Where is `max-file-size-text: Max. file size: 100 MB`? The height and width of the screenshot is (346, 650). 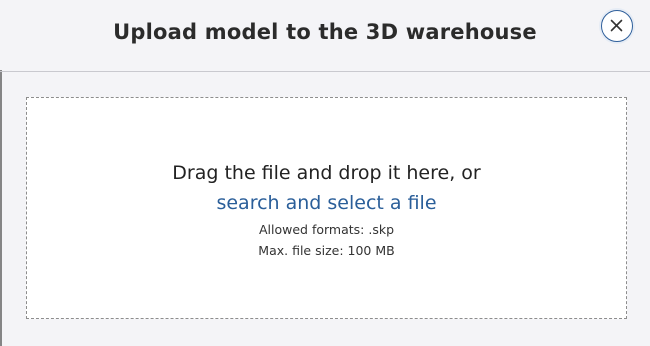 max-file-size-text: Max. file size: 100 MB is located at coordinates (326, 250).